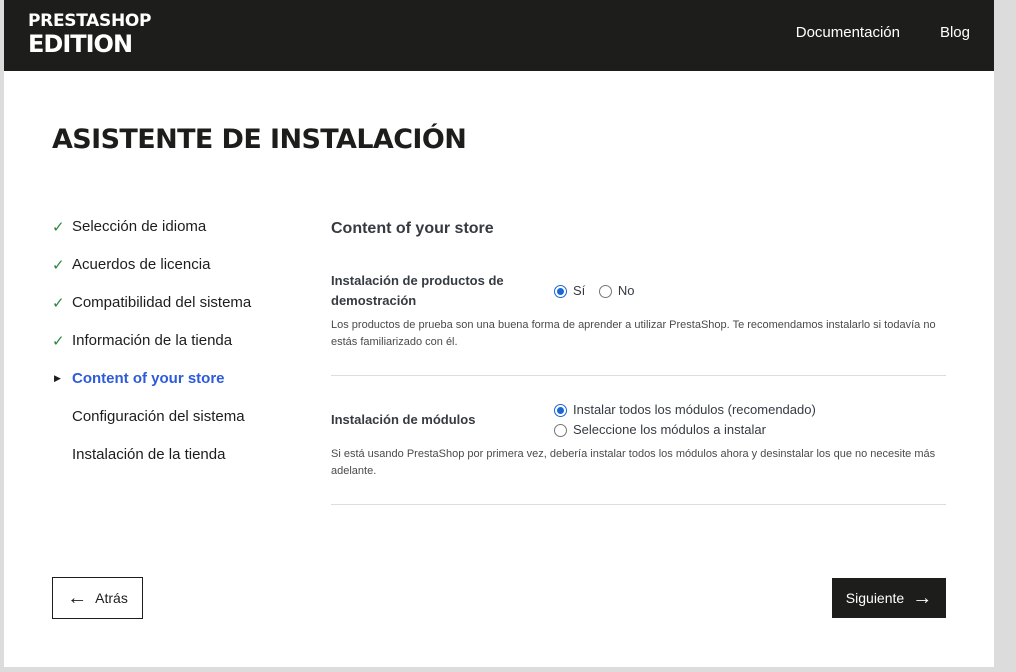  Describe the element at coordinates (499, 35) in the screenshot. I see `header-bar: PRESTASHOP EDITION Documentación Blog` at that location.